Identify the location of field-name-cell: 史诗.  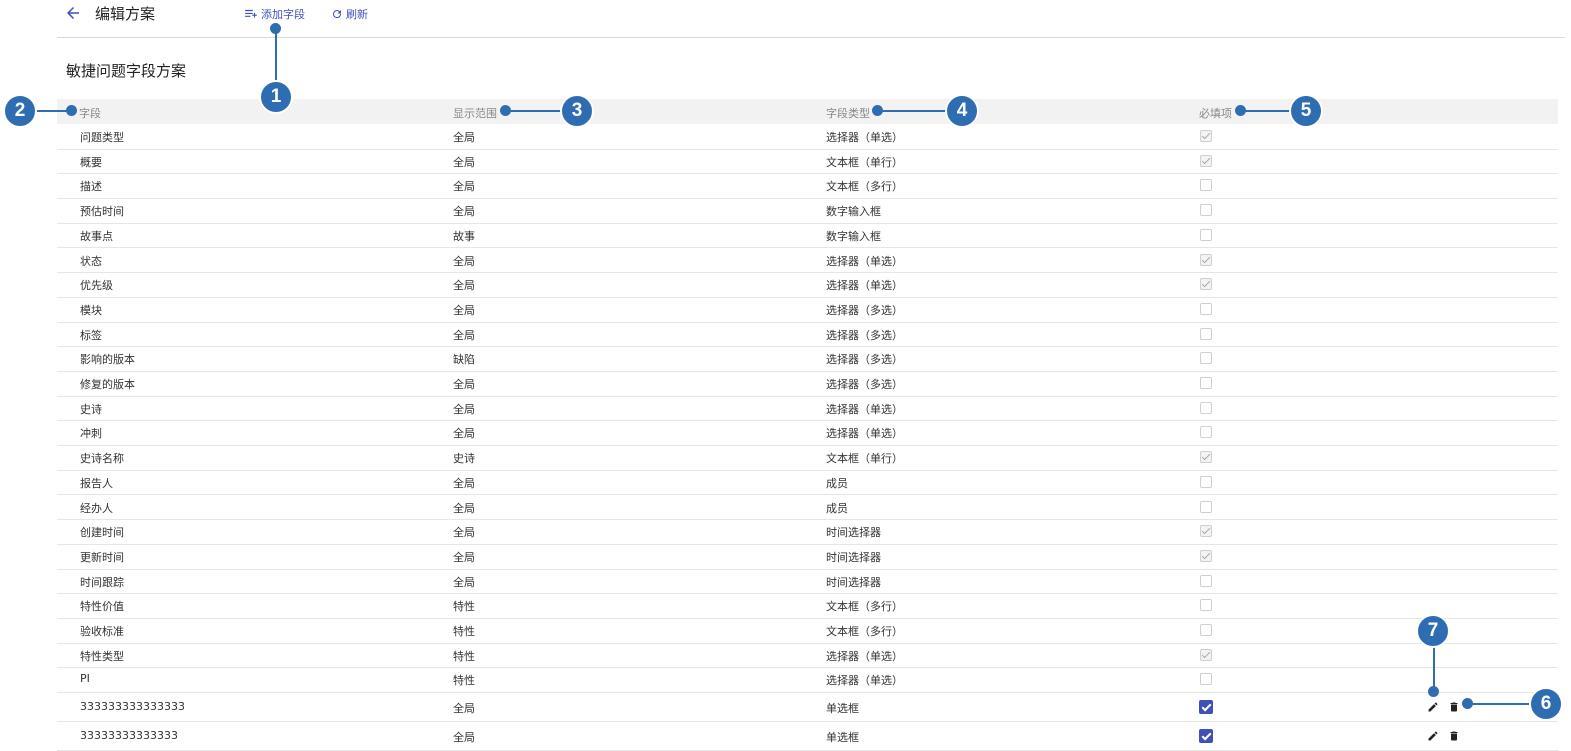
(91, 409).